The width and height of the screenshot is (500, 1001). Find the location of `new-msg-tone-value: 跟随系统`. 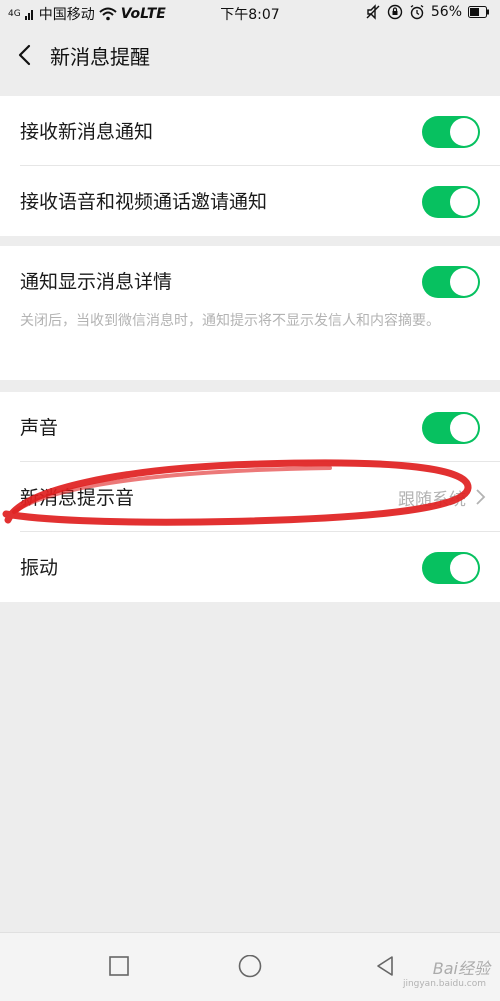

new-msg-tone-value: 跟随系统 is located at coordinates (432, 500).